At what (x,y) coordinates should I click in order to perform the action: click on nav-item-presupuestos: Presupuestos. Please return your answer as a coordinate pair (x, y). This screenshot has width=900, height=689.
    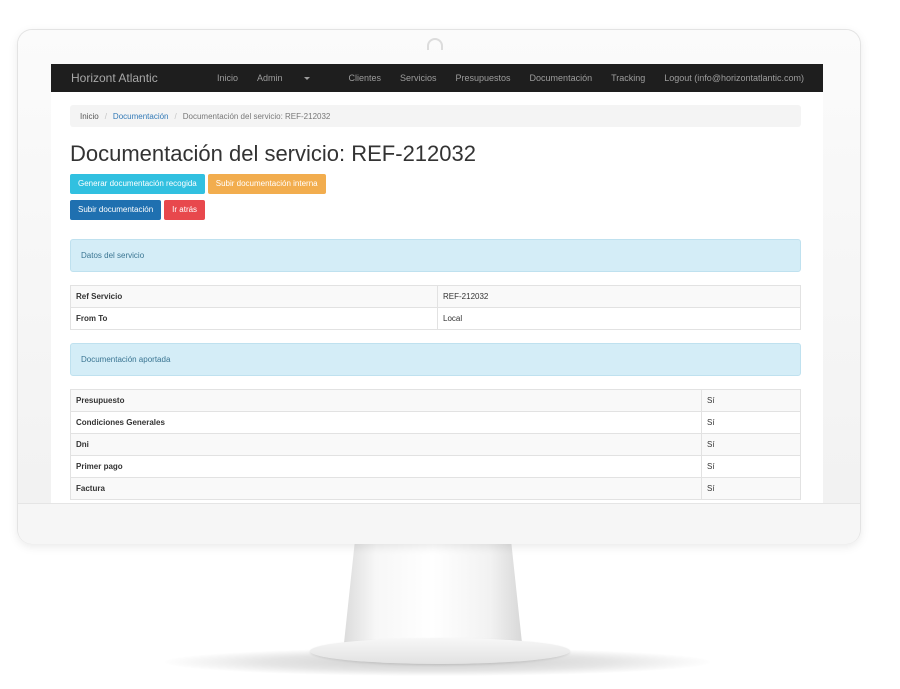
    Looking at the image, I should click on (483, 78).